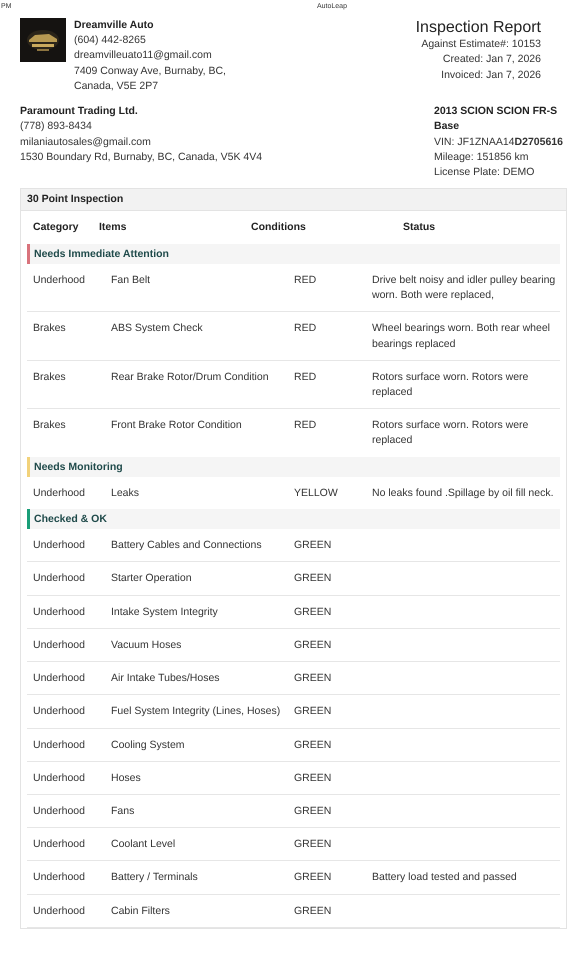 This screenshot has height=960, width=577. I want to click on item-cell-text: ABS System Check, so click(157, 328).